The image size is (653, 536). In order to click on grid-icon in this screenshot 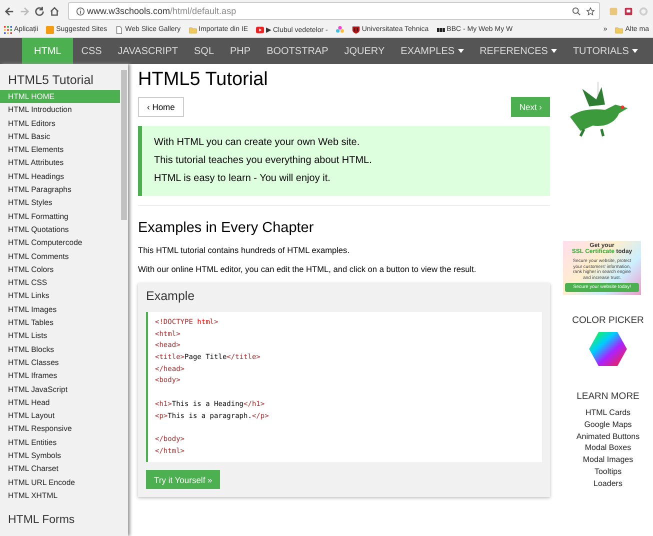, I will do `click(8, 30)`.